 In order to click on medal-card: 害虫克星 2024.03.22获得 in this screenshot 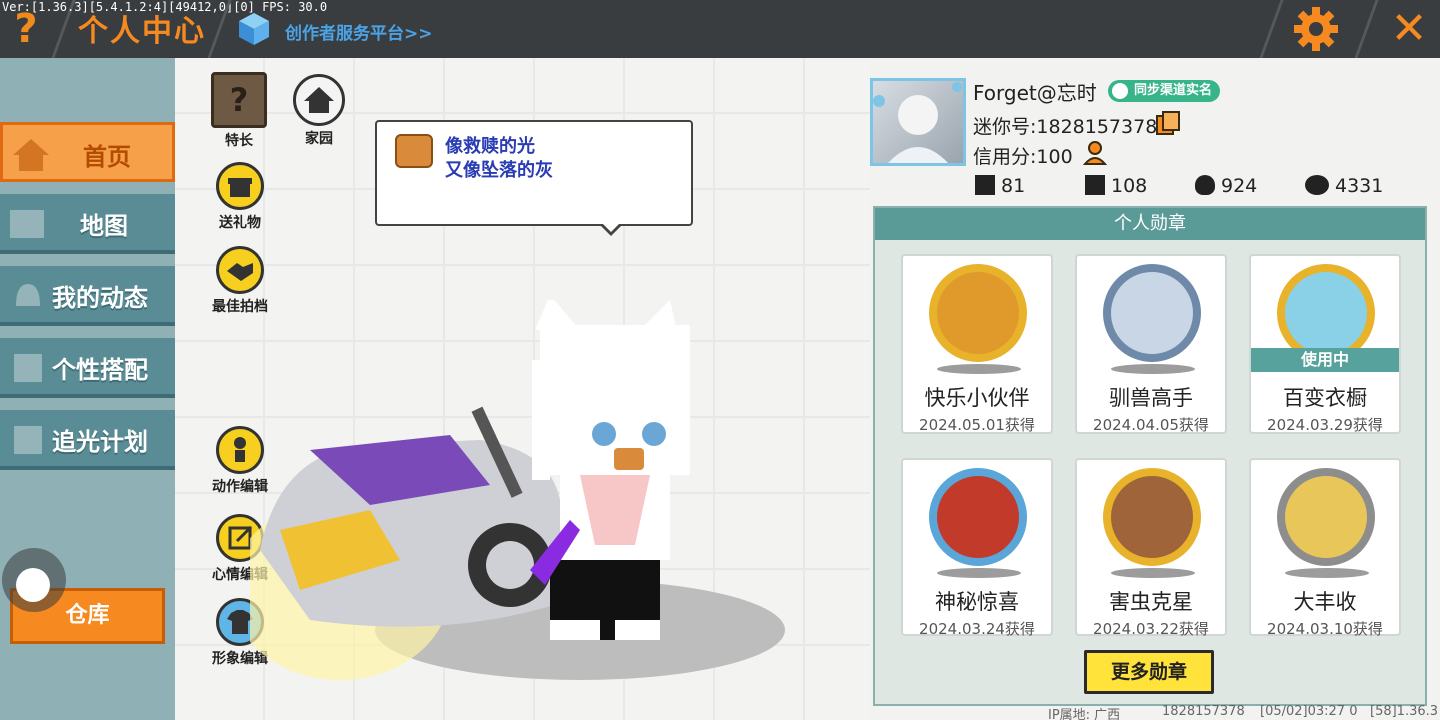, I will do `click(1151, 548)`.